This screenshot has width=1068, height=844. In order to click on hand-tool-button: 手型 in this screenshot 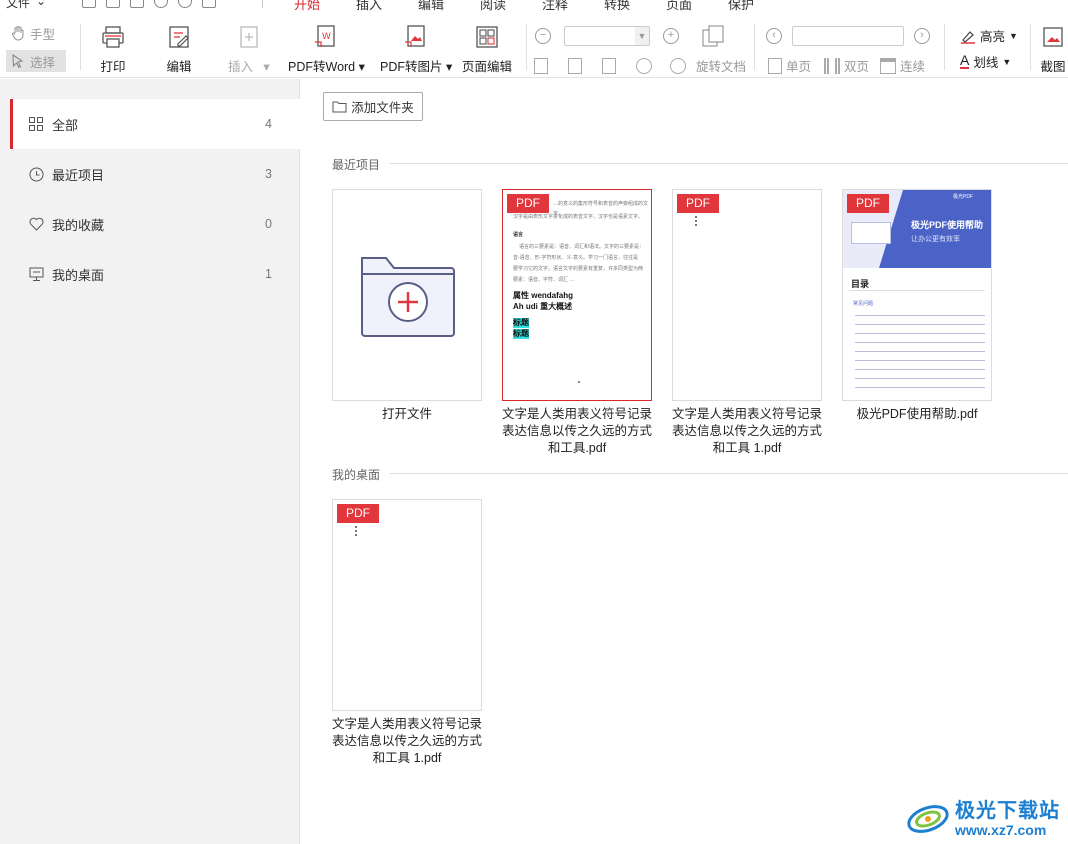, I will do `click(36, 33)`.